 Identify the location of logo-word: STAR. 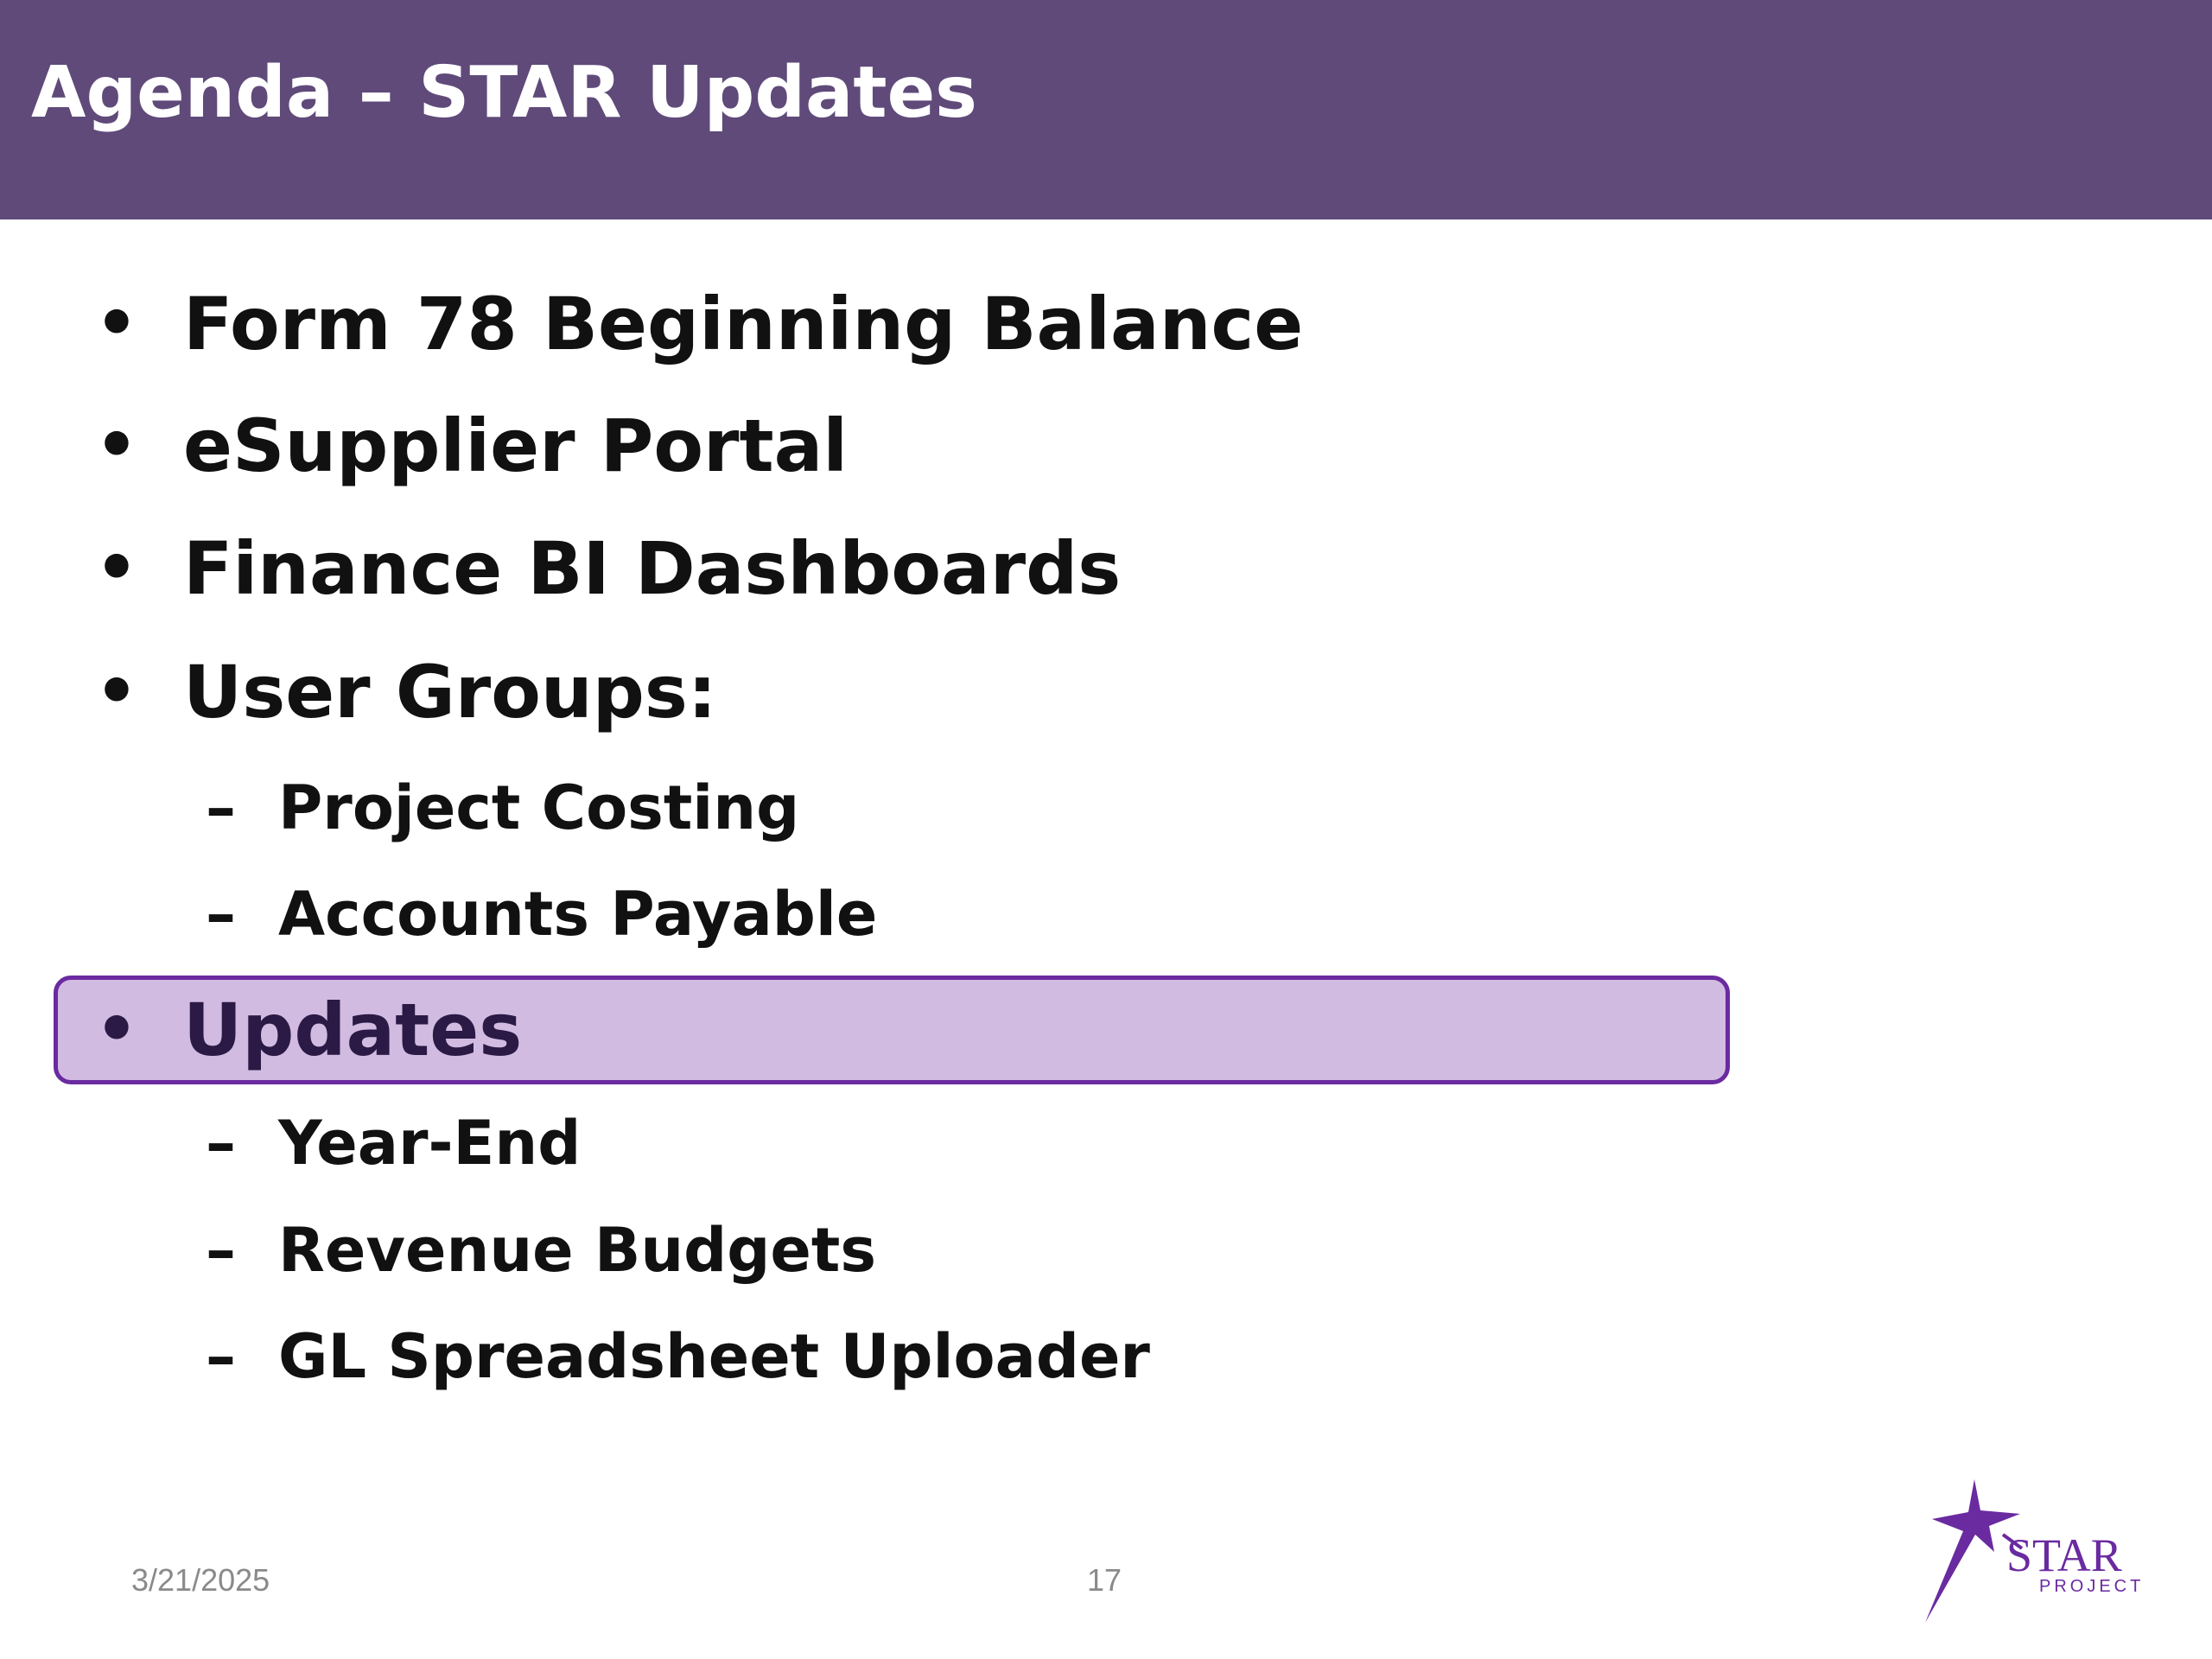
(2064, 1555).